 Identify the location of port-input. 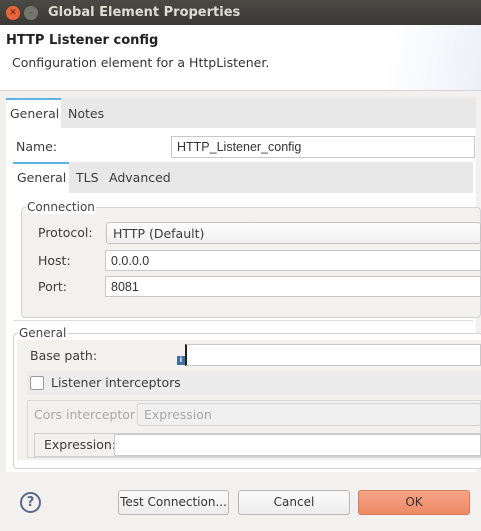
(293, 286).